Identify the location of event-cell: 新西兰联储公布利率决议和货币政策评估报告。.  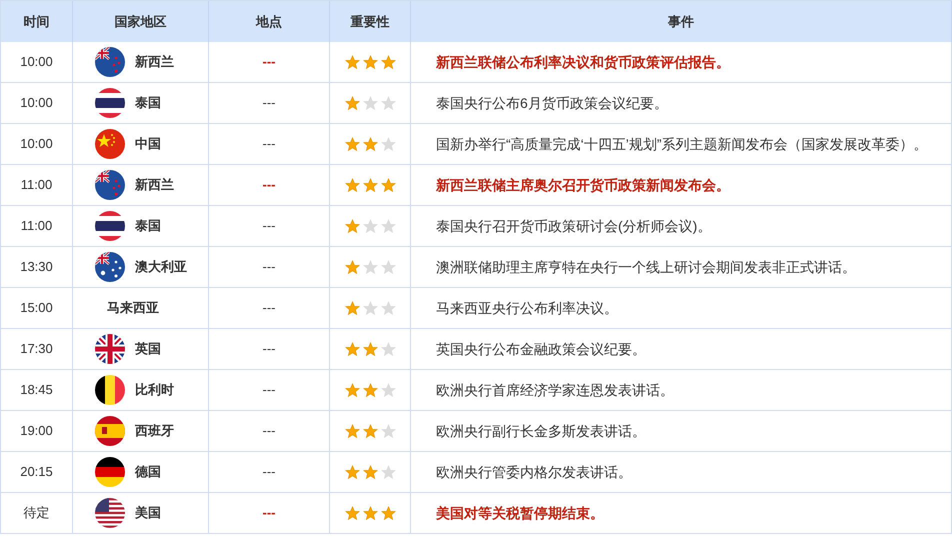
(681, 62).